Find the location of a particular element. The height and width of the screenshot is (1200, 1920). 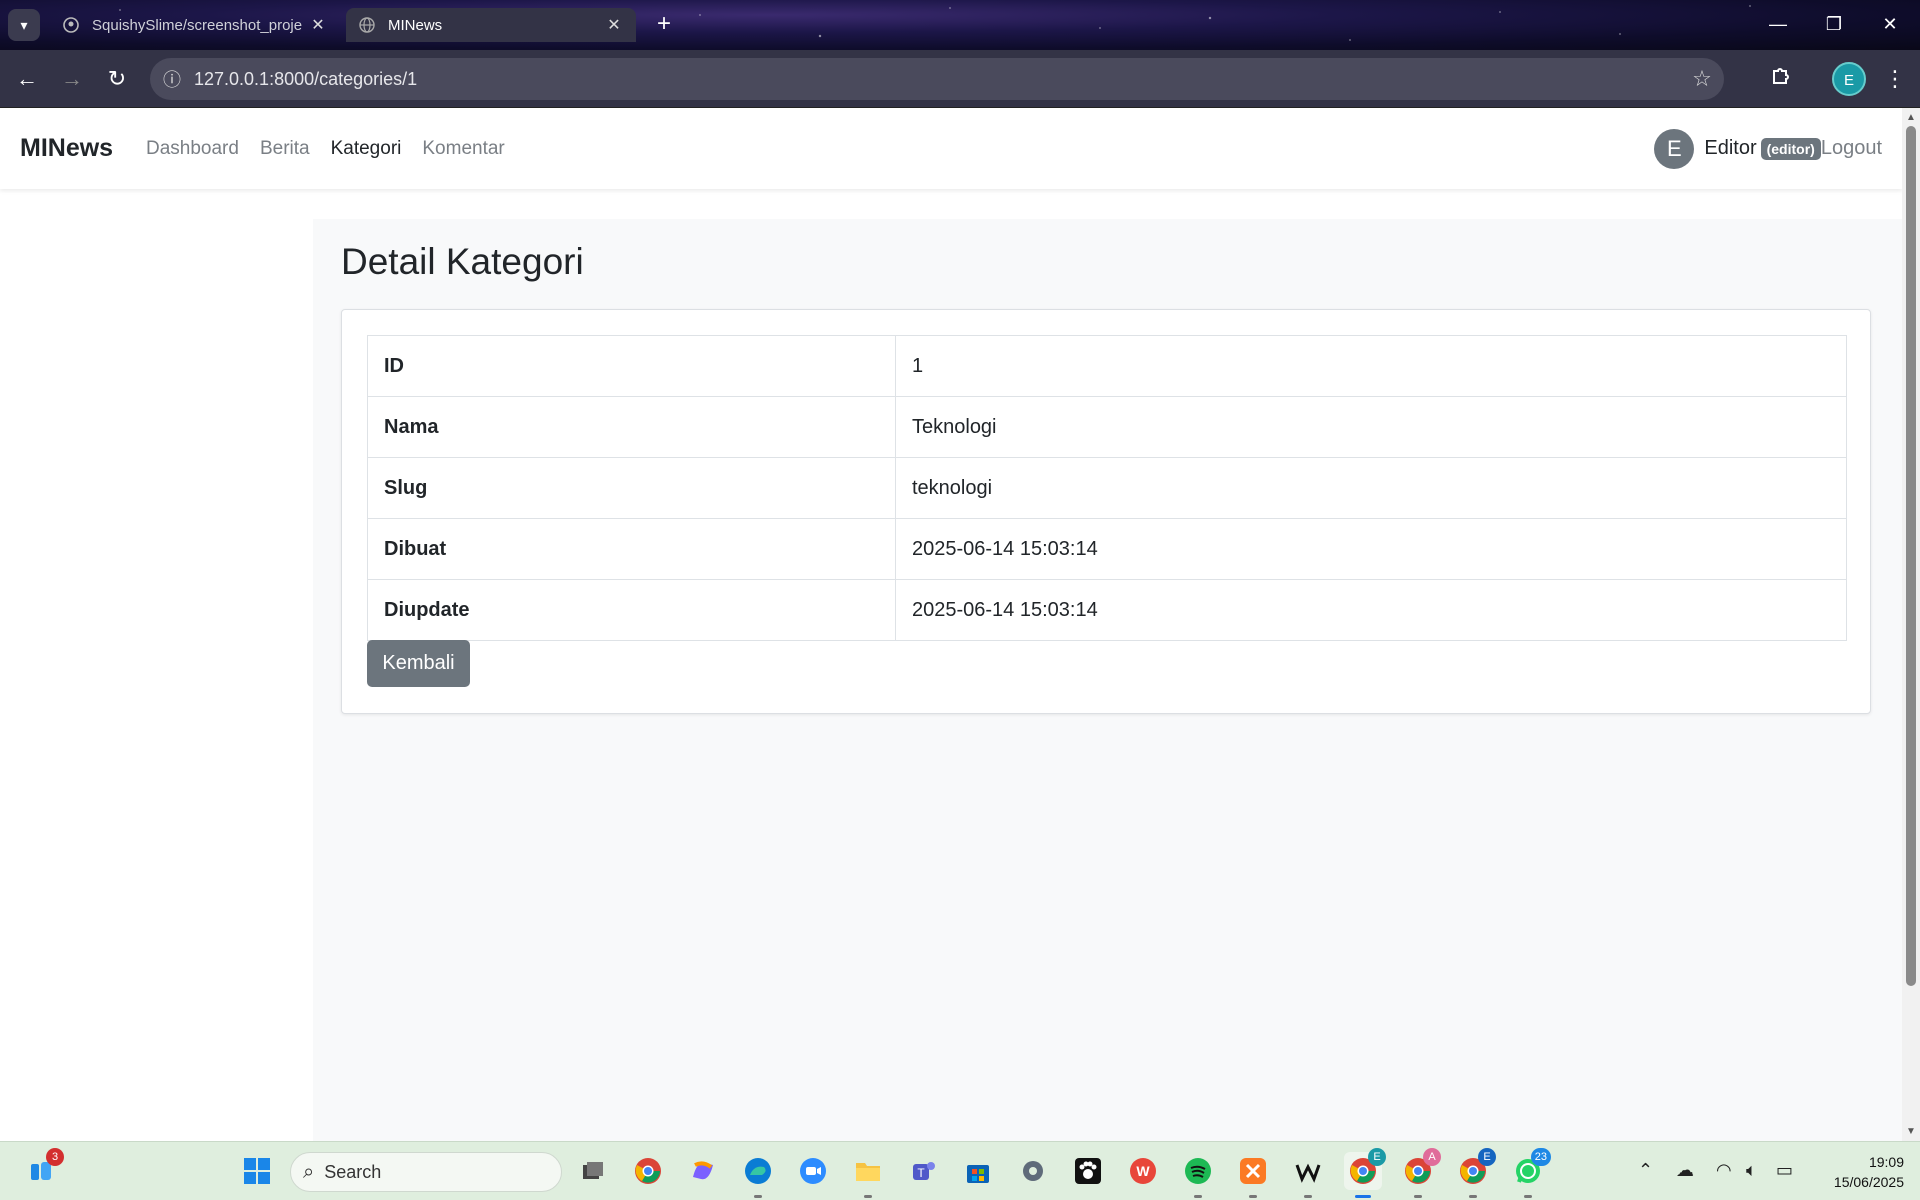

back-arrow-icon: ← is located at coordinates (27, 79).